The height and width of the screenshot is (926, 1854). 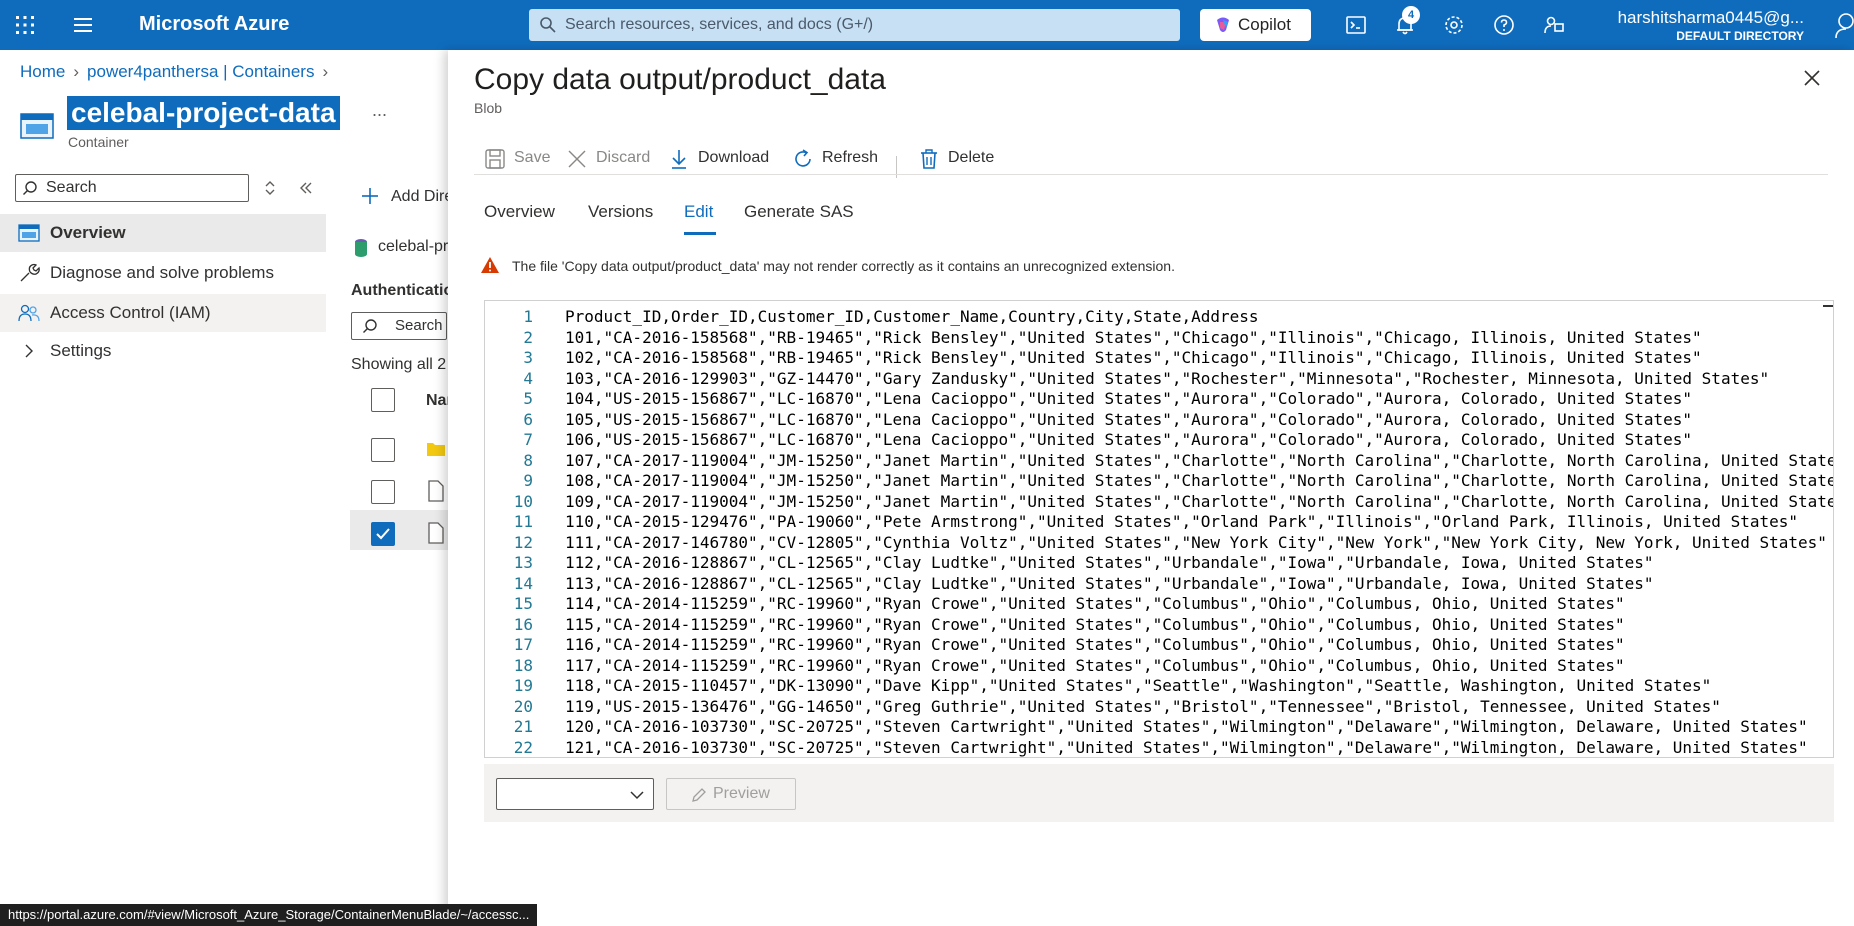 What do you see at coordinates (203, 113) in the screenshot?
I see `page-title: celebal-project-data` at bounding box center [203, 113].